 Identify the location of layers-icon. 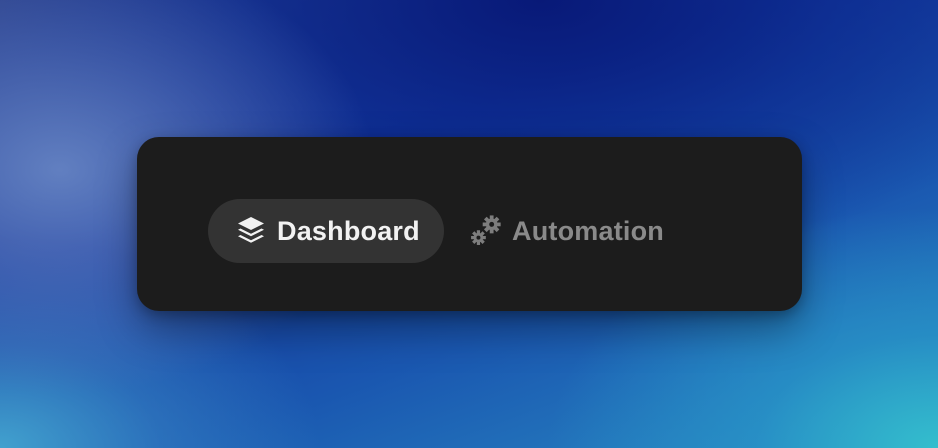
(251, 231).